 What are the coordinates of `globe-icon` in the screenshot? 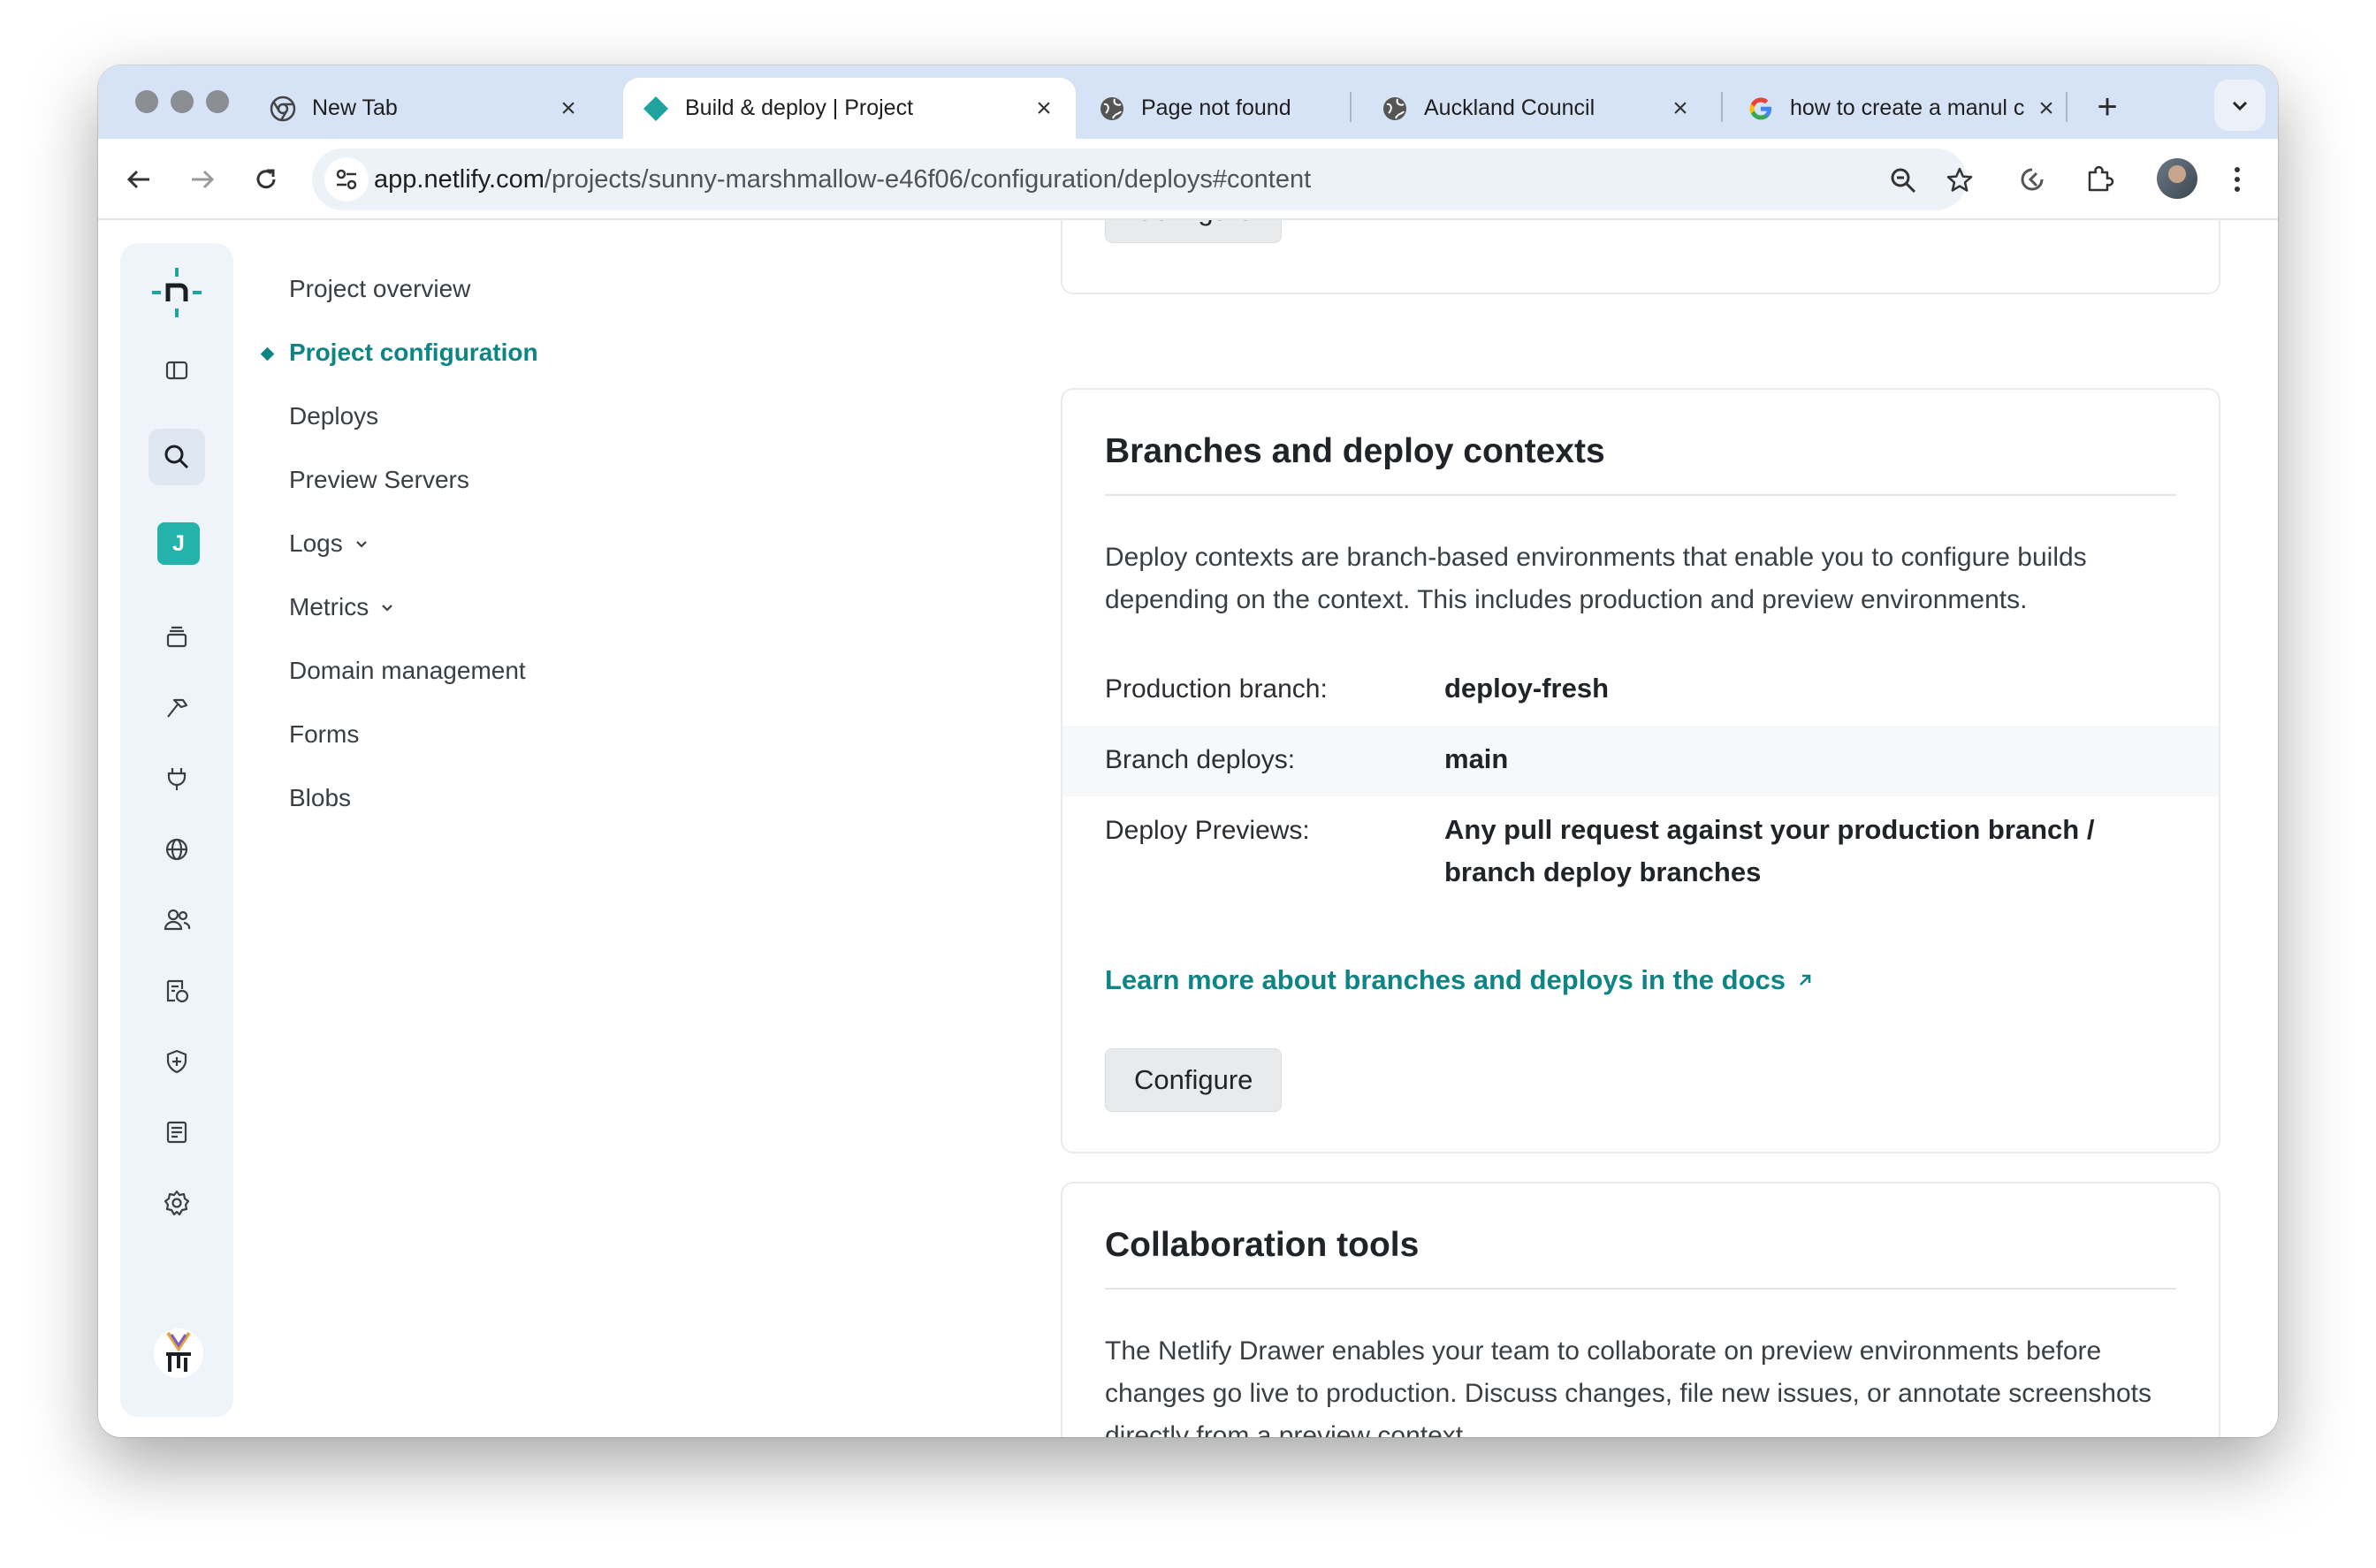 It's located at (1395, 109).